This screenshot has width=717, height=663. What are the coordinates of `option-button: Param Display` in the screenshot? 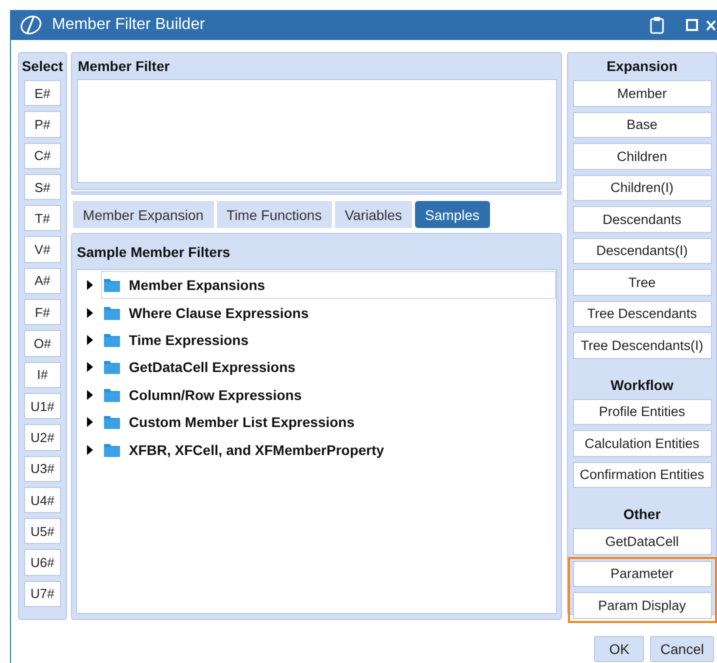 It's located at (642, 605).